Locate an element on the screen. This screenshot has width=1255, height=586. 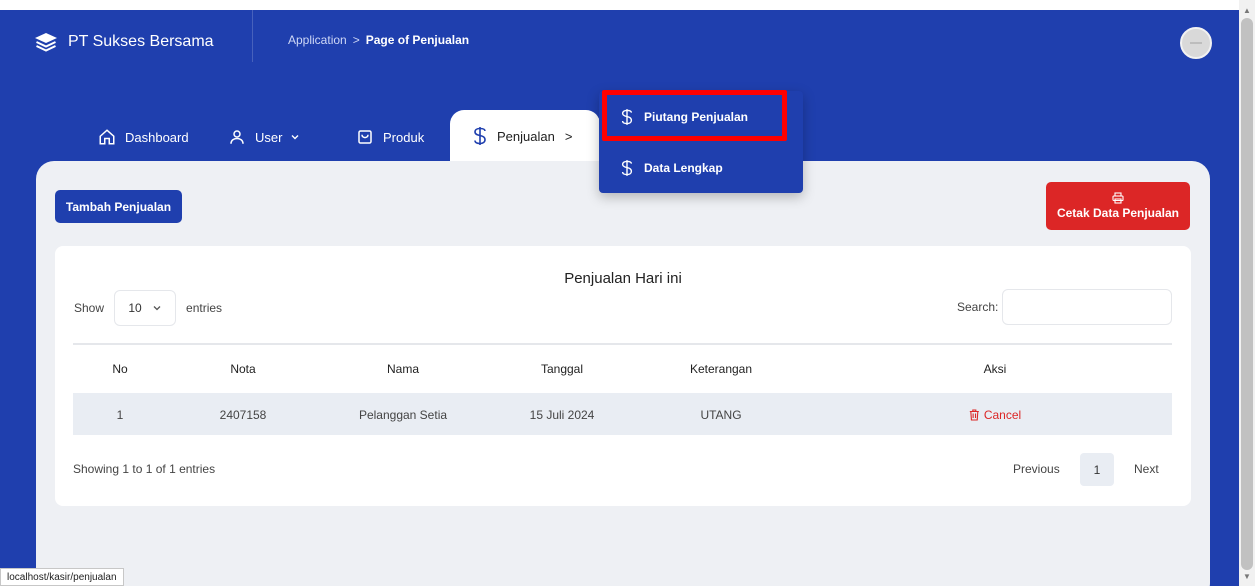
chevron-right-icon: > is located at coordinates (568, 136).